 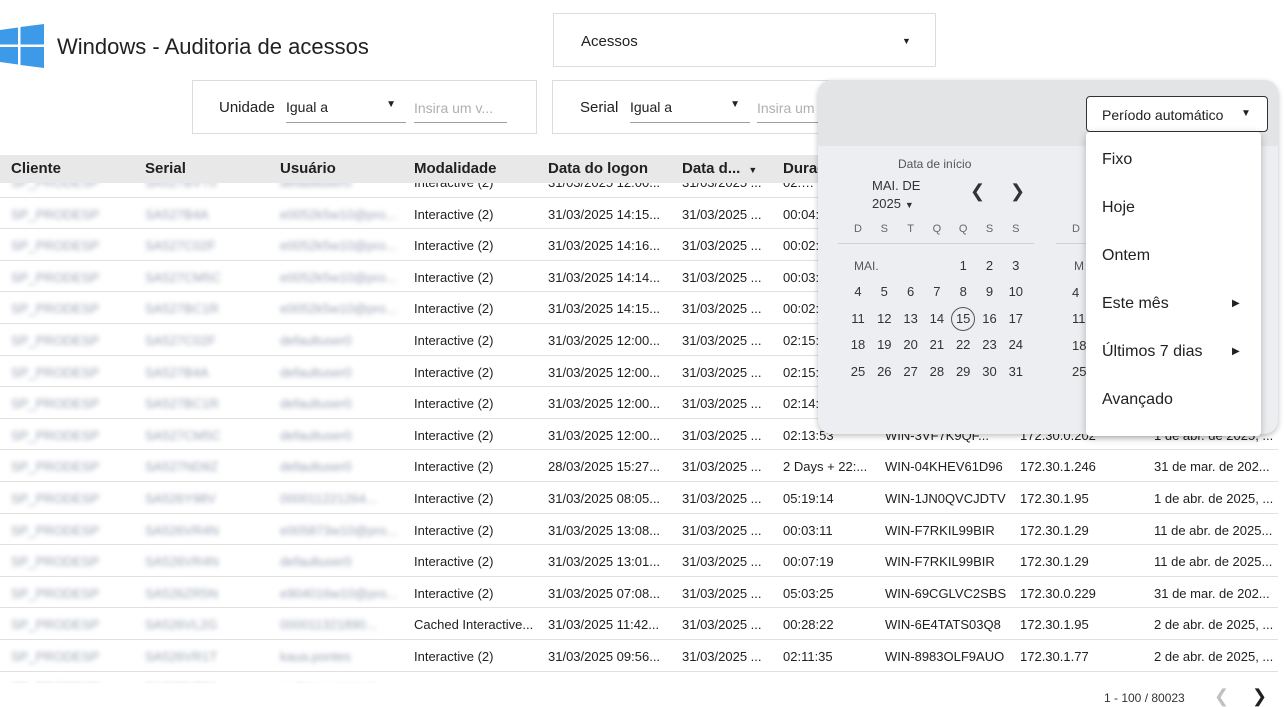 What do you see at coordinates (315, 656) in the screenshot?
I see `table-cell: kaua.pontes` at bounding box center [315, 656].